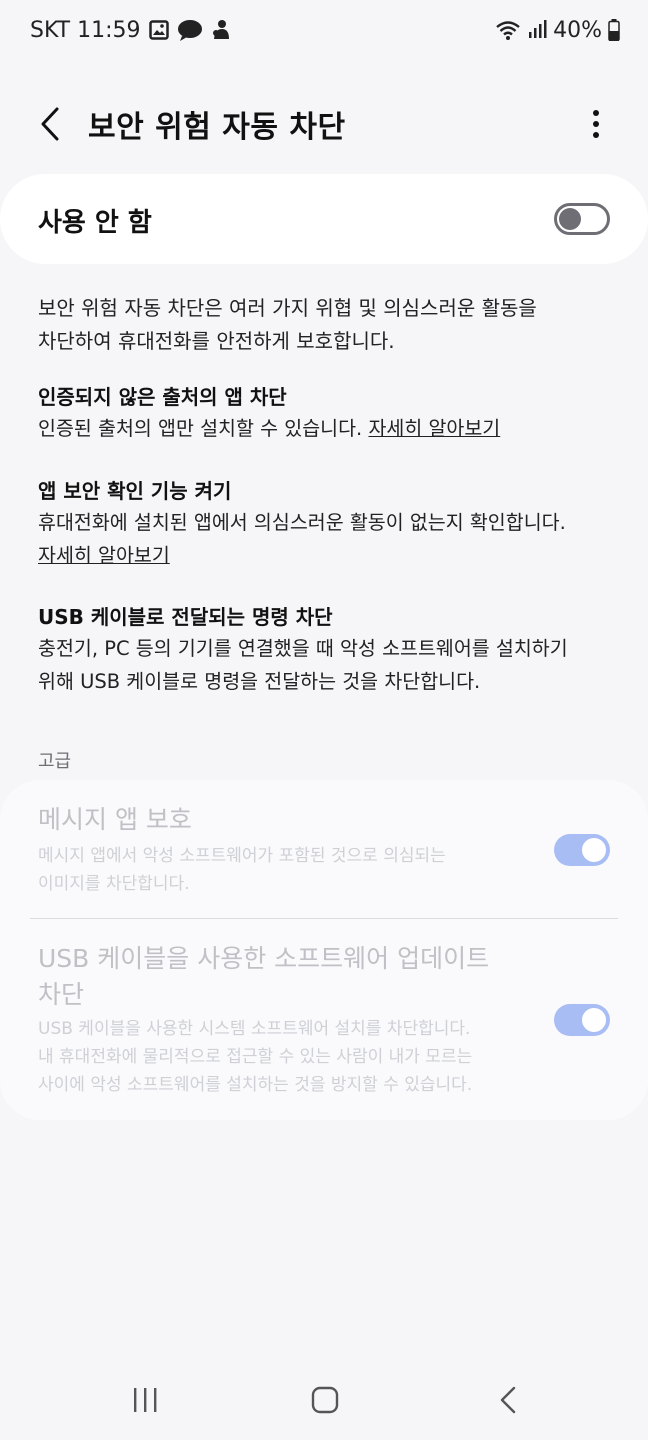 The image size is (648, 1440). What do you see at coordinates (95, 223) in the screenshot?
I see `master-switch-label: 사용 안 함` at bounding box center [95, 223].